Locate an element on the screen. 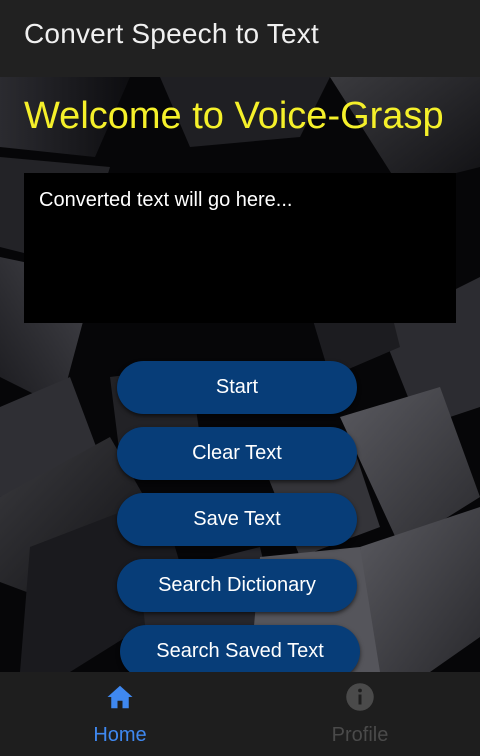  search-dictionary-button: Search Dictionary is located at coordinates (237, 585).